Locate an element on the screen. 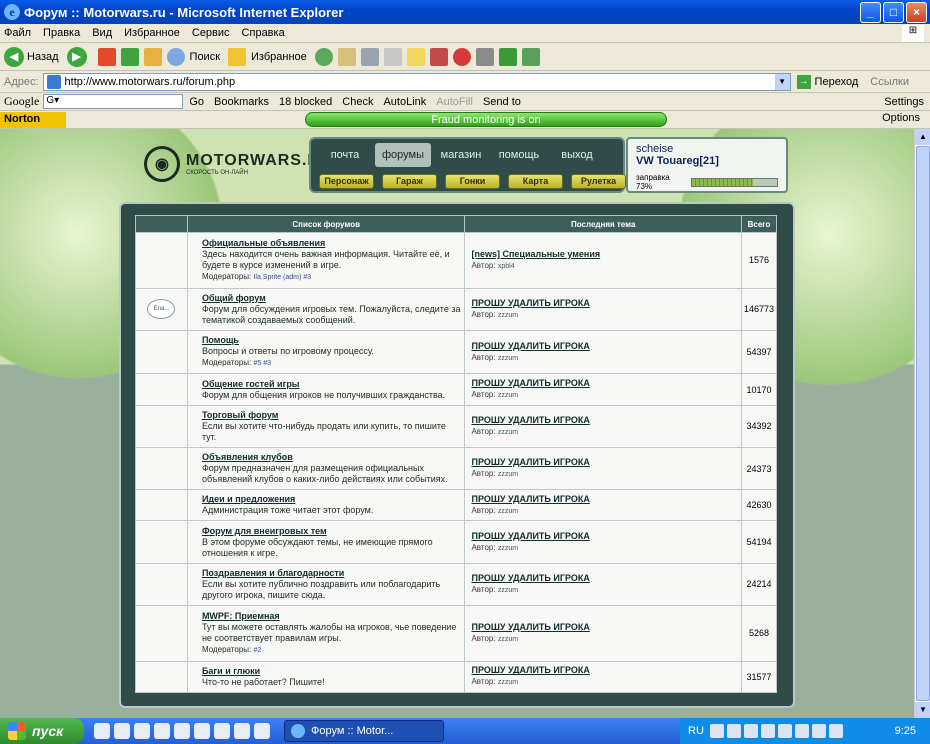 The image size is (930, 744). moderator-names: Ila Sprite (adm) #3 is located at coordinates (282, 277).